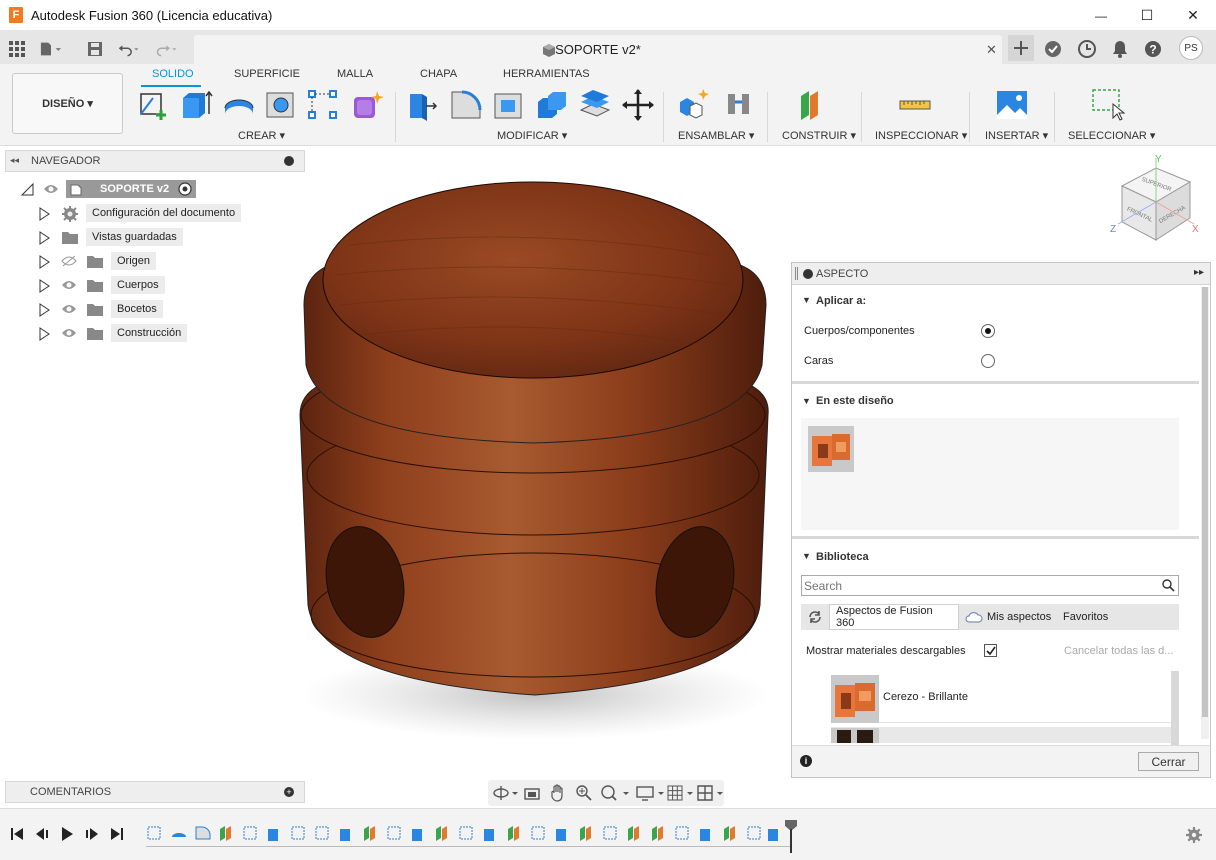 The height and width of the screenshot is (860, 1216). What do you see at coordinates (815, 617) in the screenshot?
I see `refresh-icon` at bounding box center [815, 617].